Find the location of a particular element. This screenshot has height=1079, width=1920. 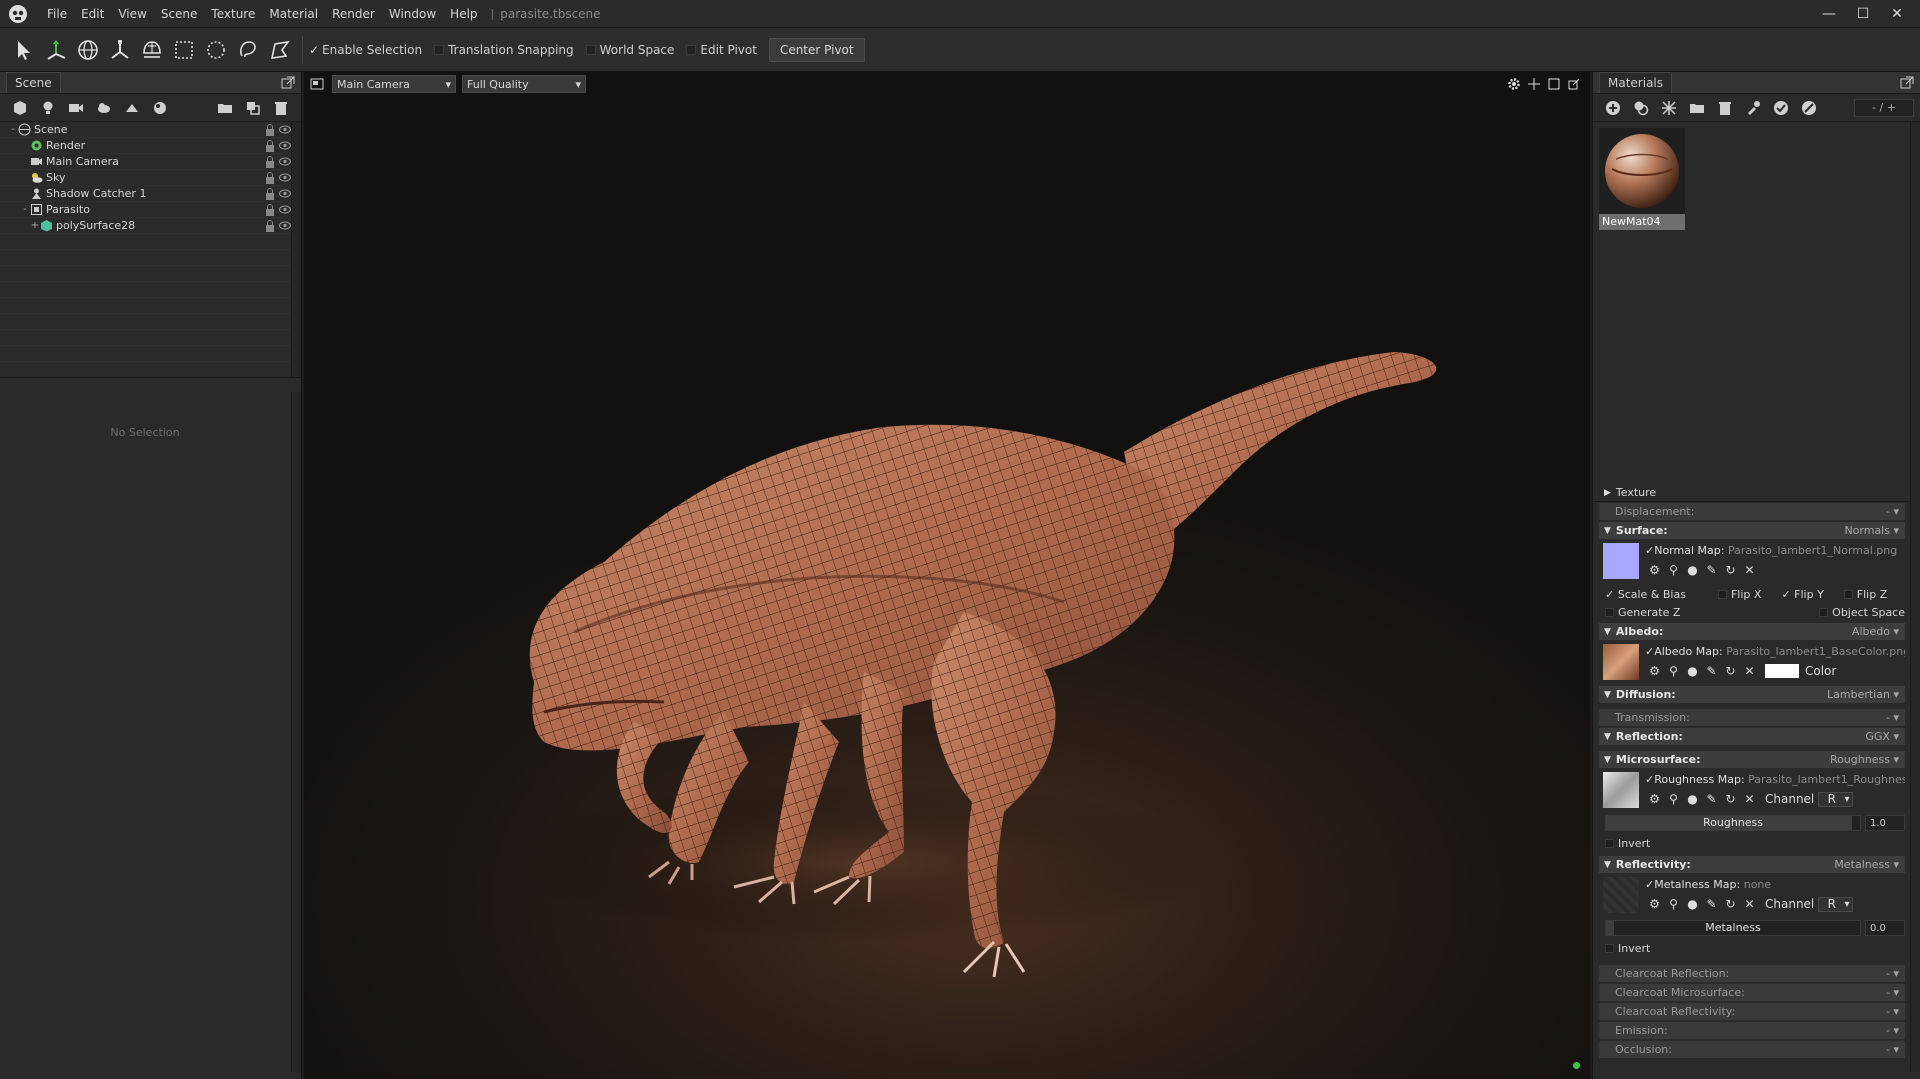

add-light-icon is located at coordinates (48, 108).